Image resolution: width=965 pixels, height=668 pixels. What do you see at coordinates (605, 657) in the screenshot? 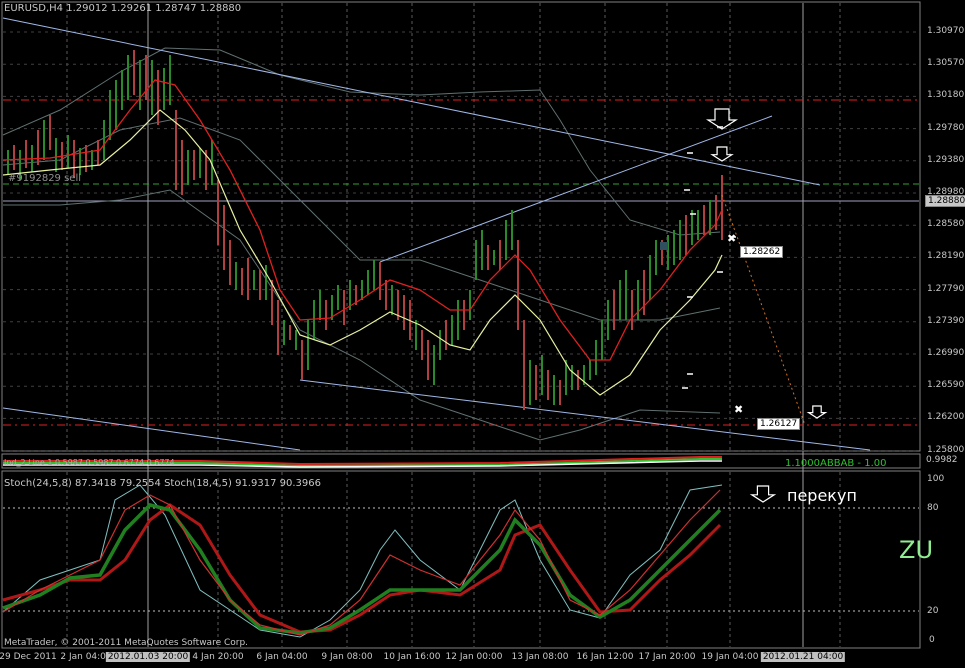
I see `time-tick: 16 Jan 12:00` at bounding box center [605, 657].